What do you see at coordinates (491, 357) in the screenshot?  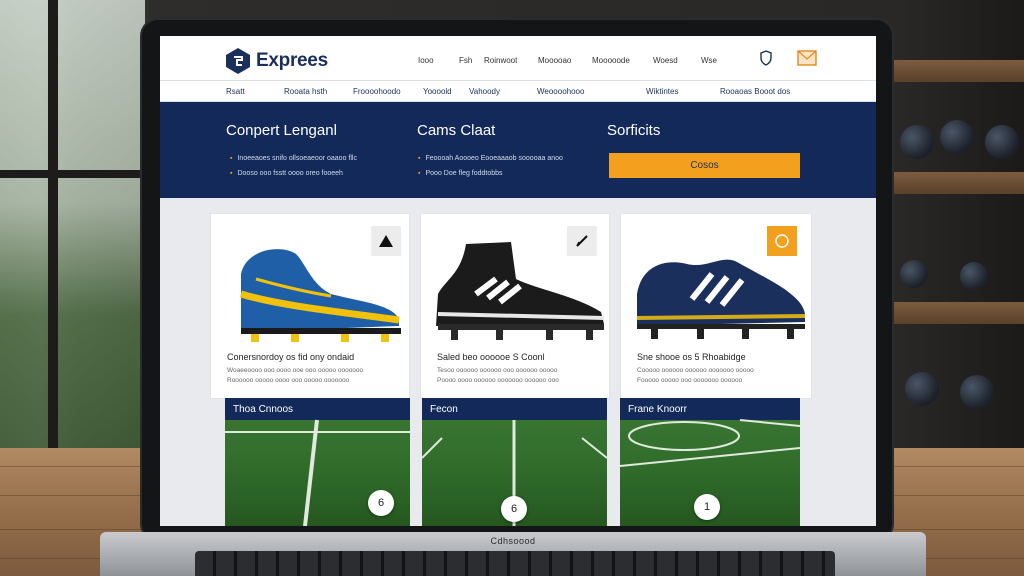 I see `product-title: Saled beo oooooe S Coonl` at bounding box center [491, 357].